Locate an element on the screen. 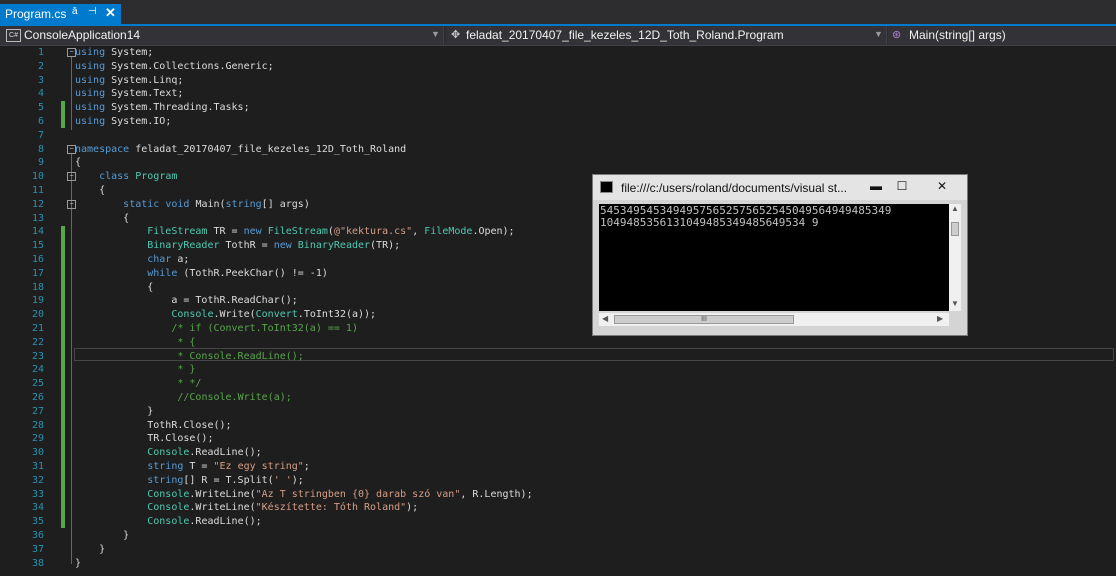  code-line: TothR.Close(); is located at coordinates (153, 426).